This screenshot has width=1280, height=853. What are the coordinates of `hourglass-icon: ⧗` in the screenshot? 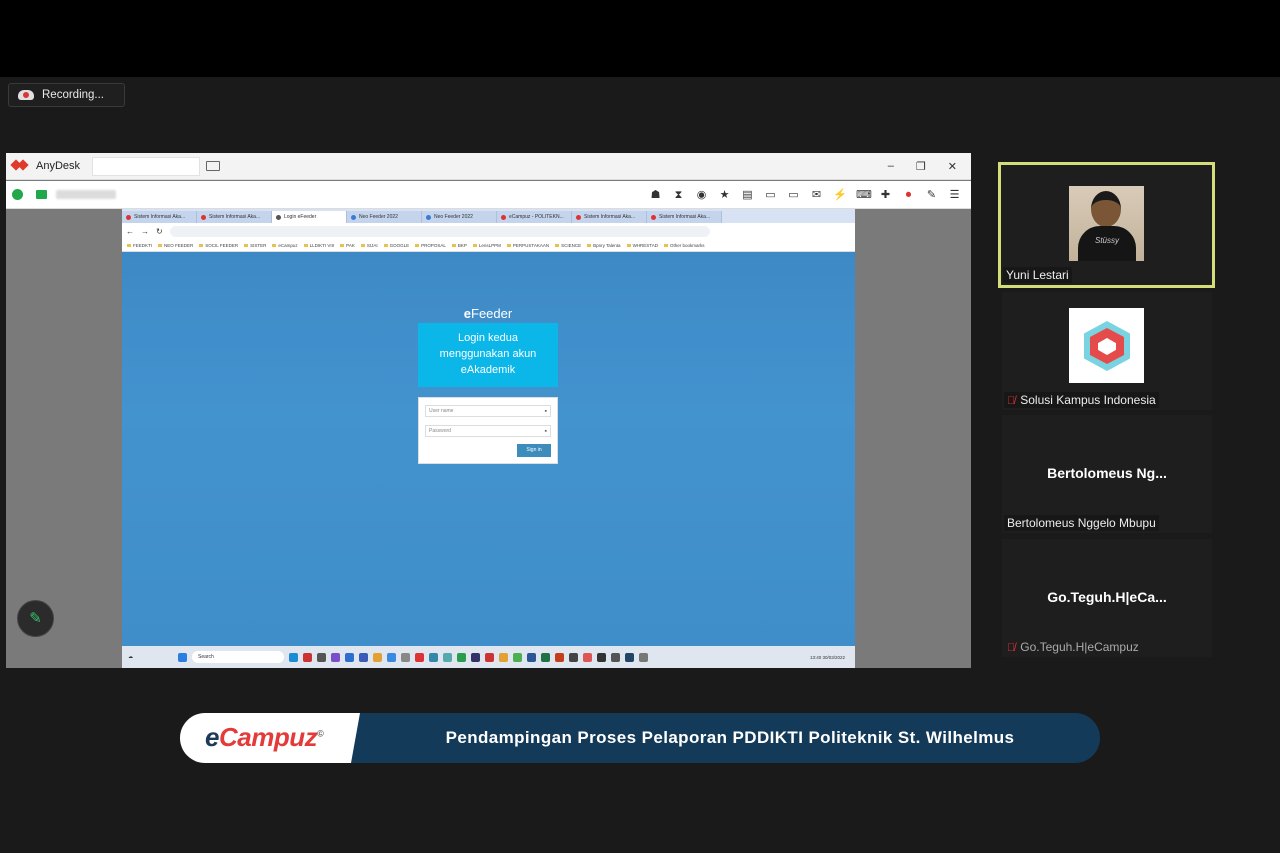 It's located at (678, 195).